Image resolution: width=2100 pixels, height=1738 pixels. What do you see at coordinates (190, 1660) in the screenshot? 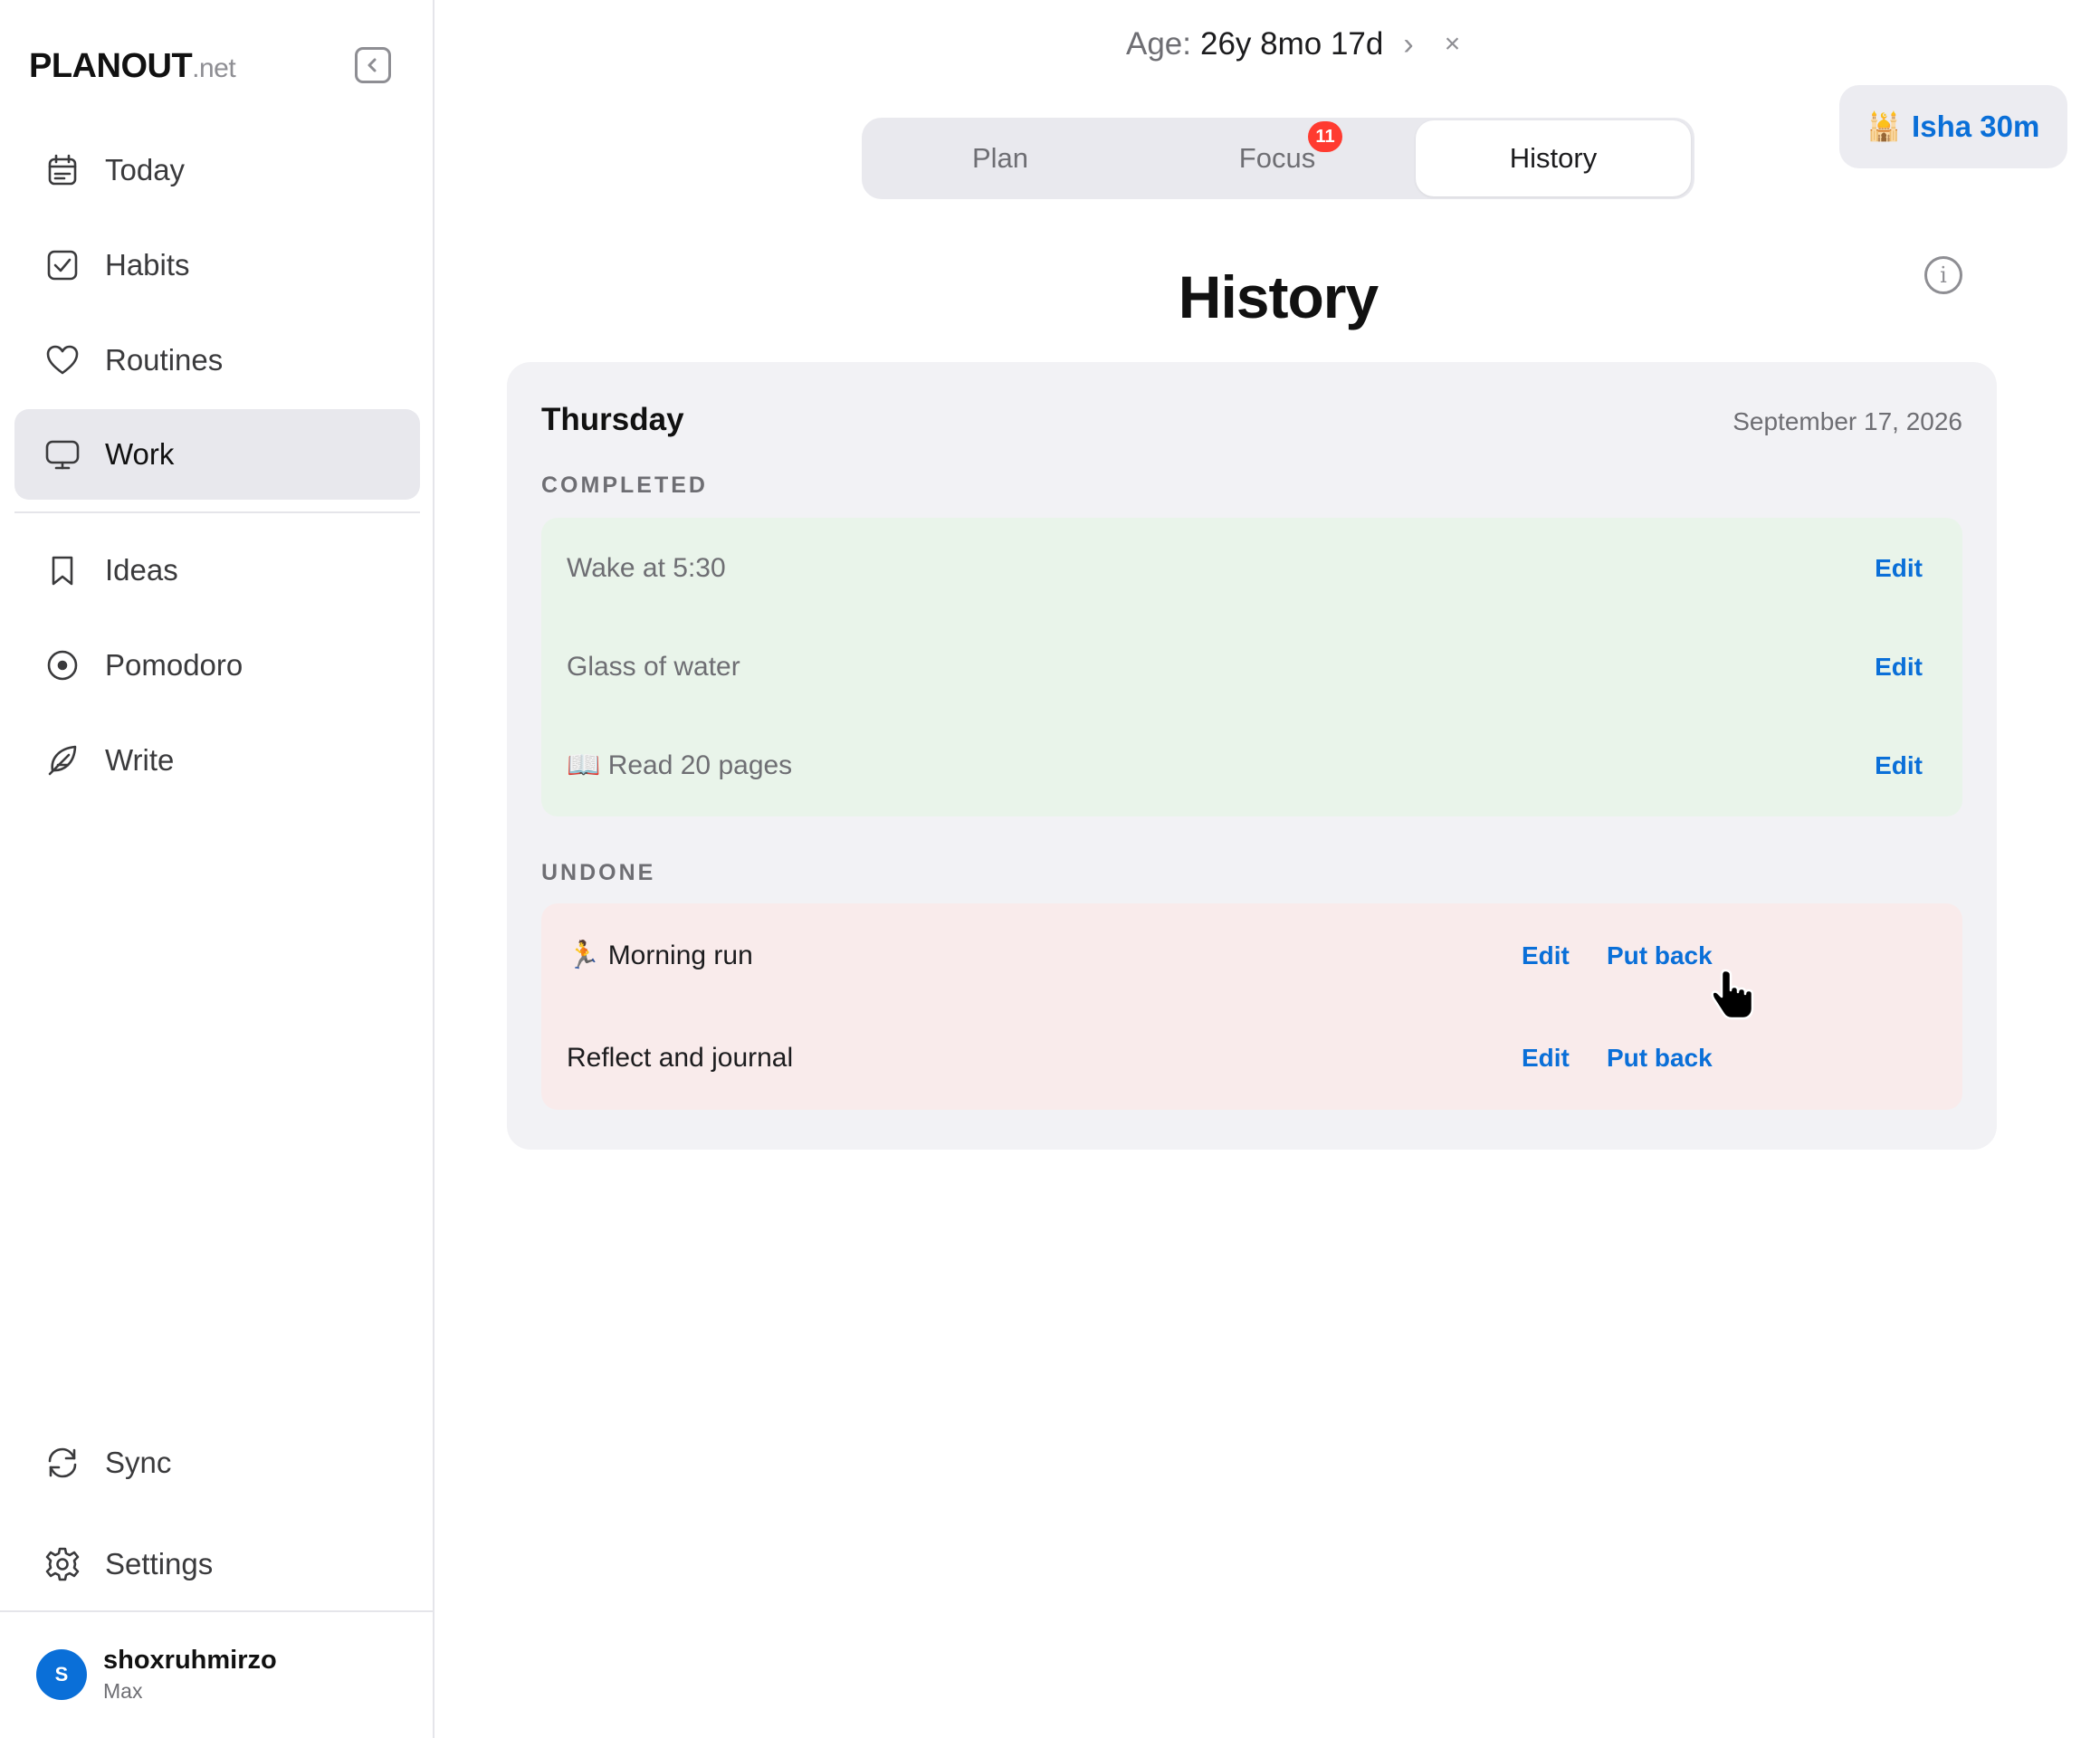
I see `user-name: shoxruhmirzo` at bounding box center [190, 1660].